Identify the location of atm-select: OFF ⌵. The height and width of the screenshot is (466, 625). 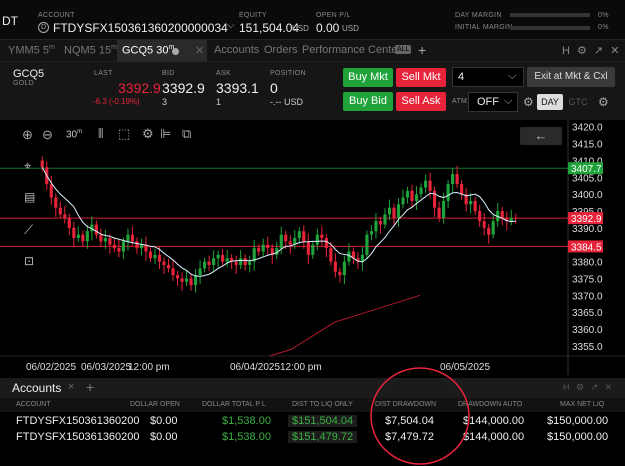
(493, 102).